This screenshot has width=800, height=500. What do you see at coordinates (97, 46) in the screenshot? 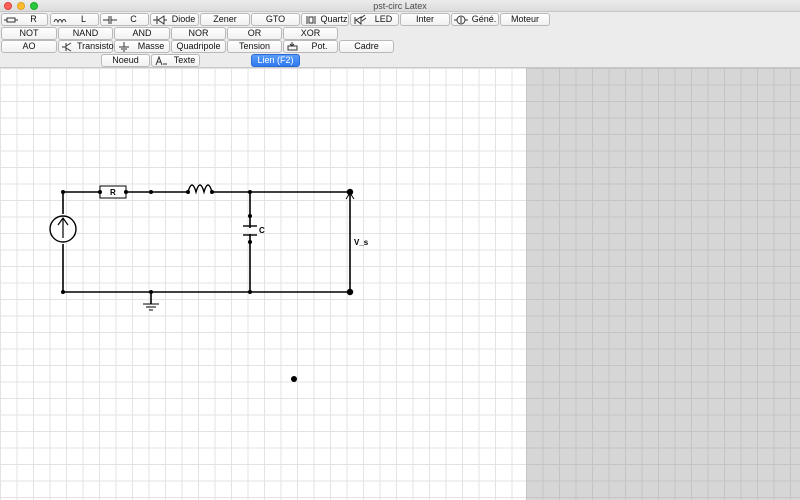
I see `transistor-label: Transistor` at bounding box center [97, 46].